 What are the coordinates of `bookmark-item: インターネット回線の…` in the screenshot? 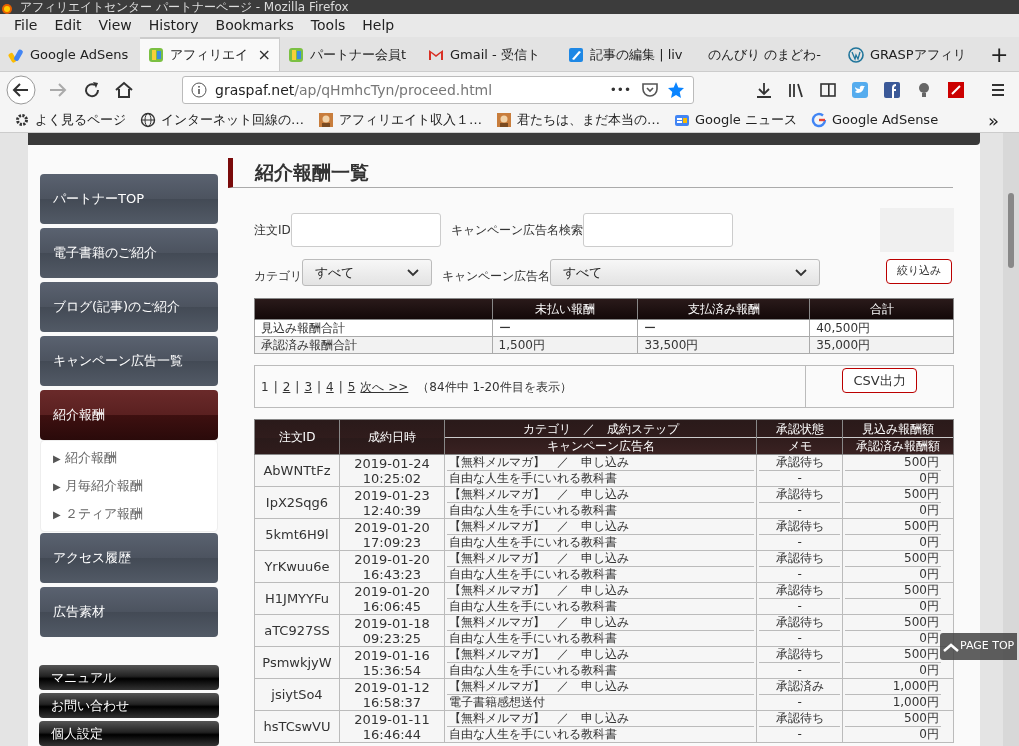 It's located at (222, 120).